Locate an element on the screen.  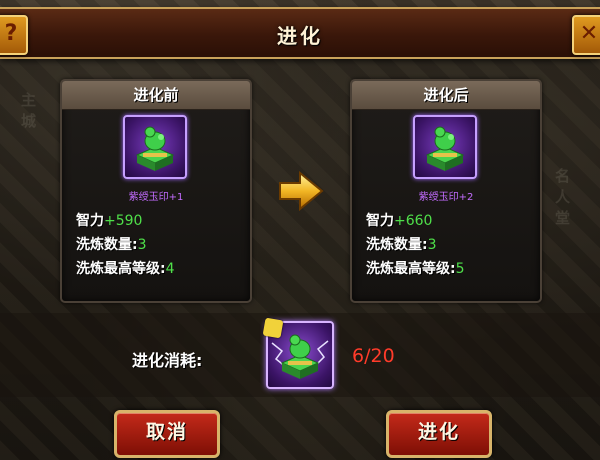
dialog-title-bar: ? 进化 ✕ is located at coordinates (300, 33).